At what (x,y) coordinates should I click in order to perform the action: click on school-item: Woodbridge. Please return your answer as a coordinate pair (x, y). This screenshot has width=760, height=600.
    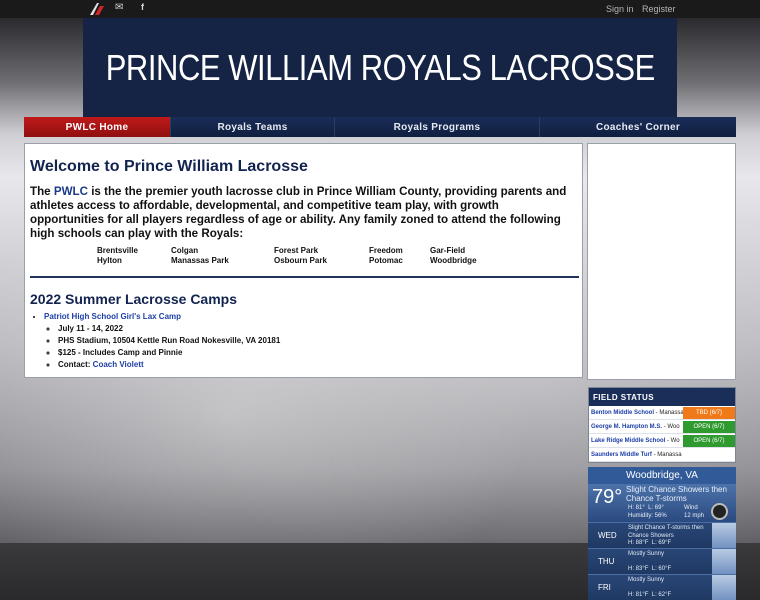
    Looking at the image, I should click on (453, 260).